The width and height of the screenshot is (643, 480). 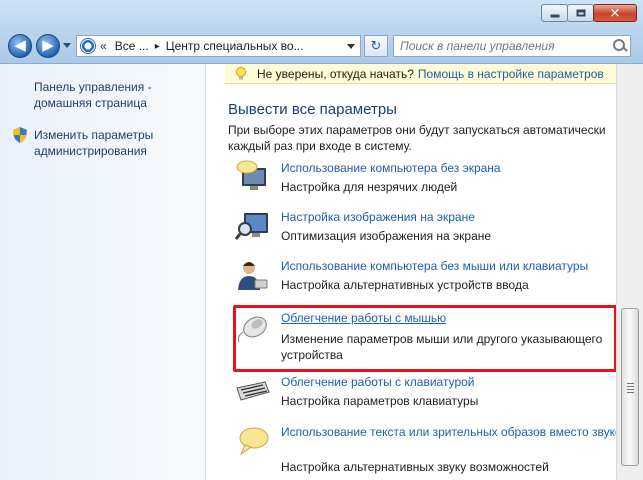 I want to click on monitor-magnifier-icon, so click(x=251, y=226).